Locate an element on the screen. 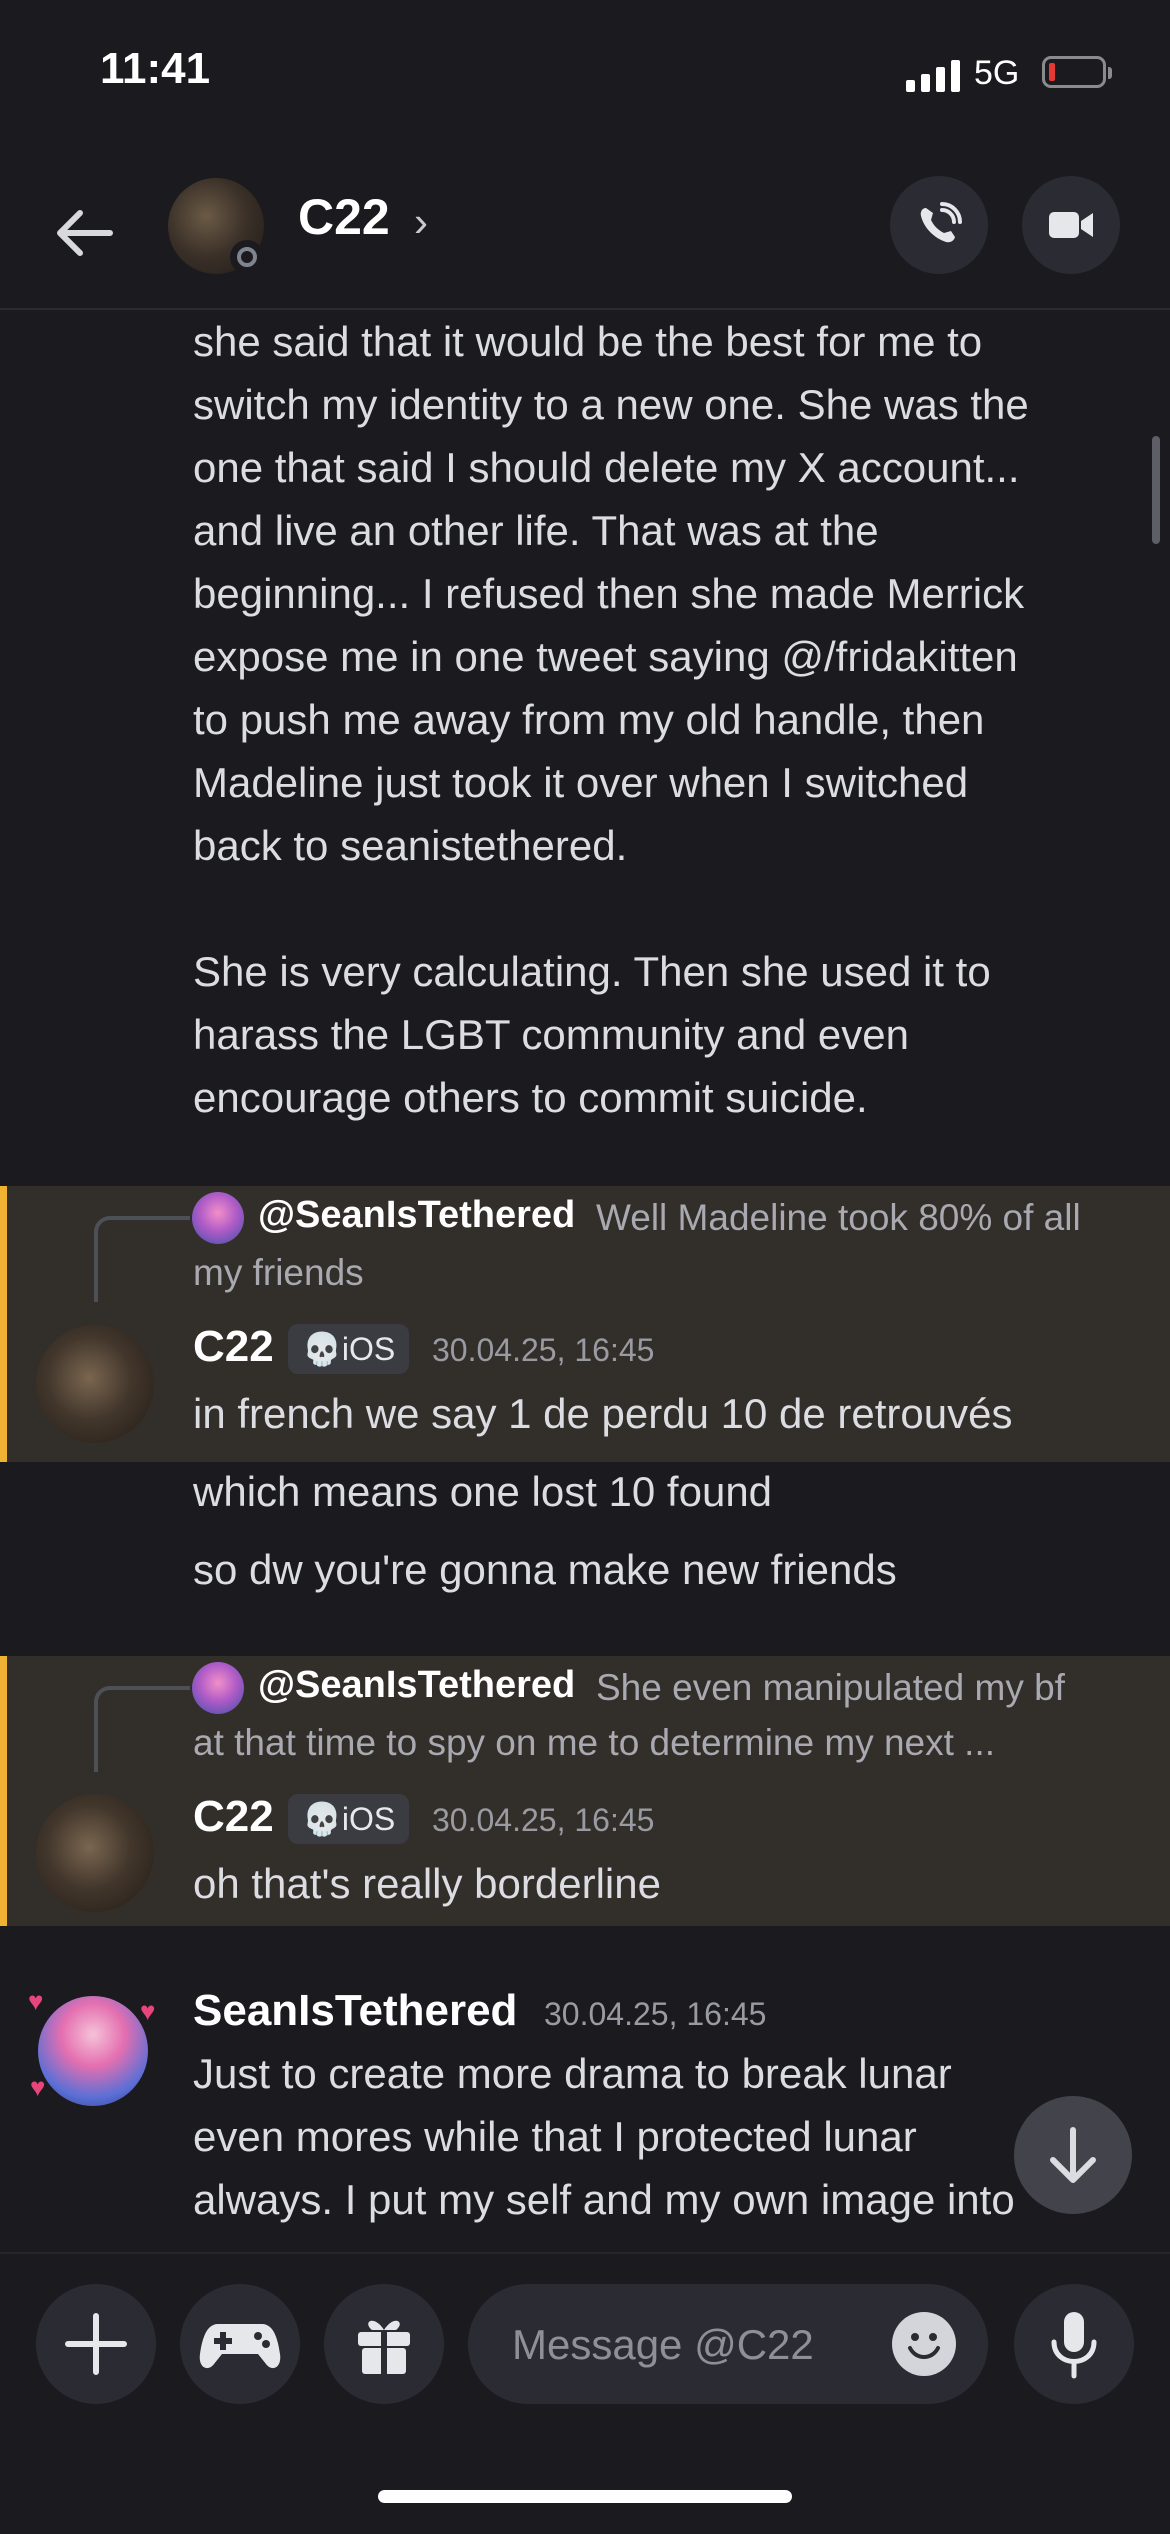 The image size is (1170, 2534). message-text: which means one lost 10 found is located at coordinates (483, 1491).